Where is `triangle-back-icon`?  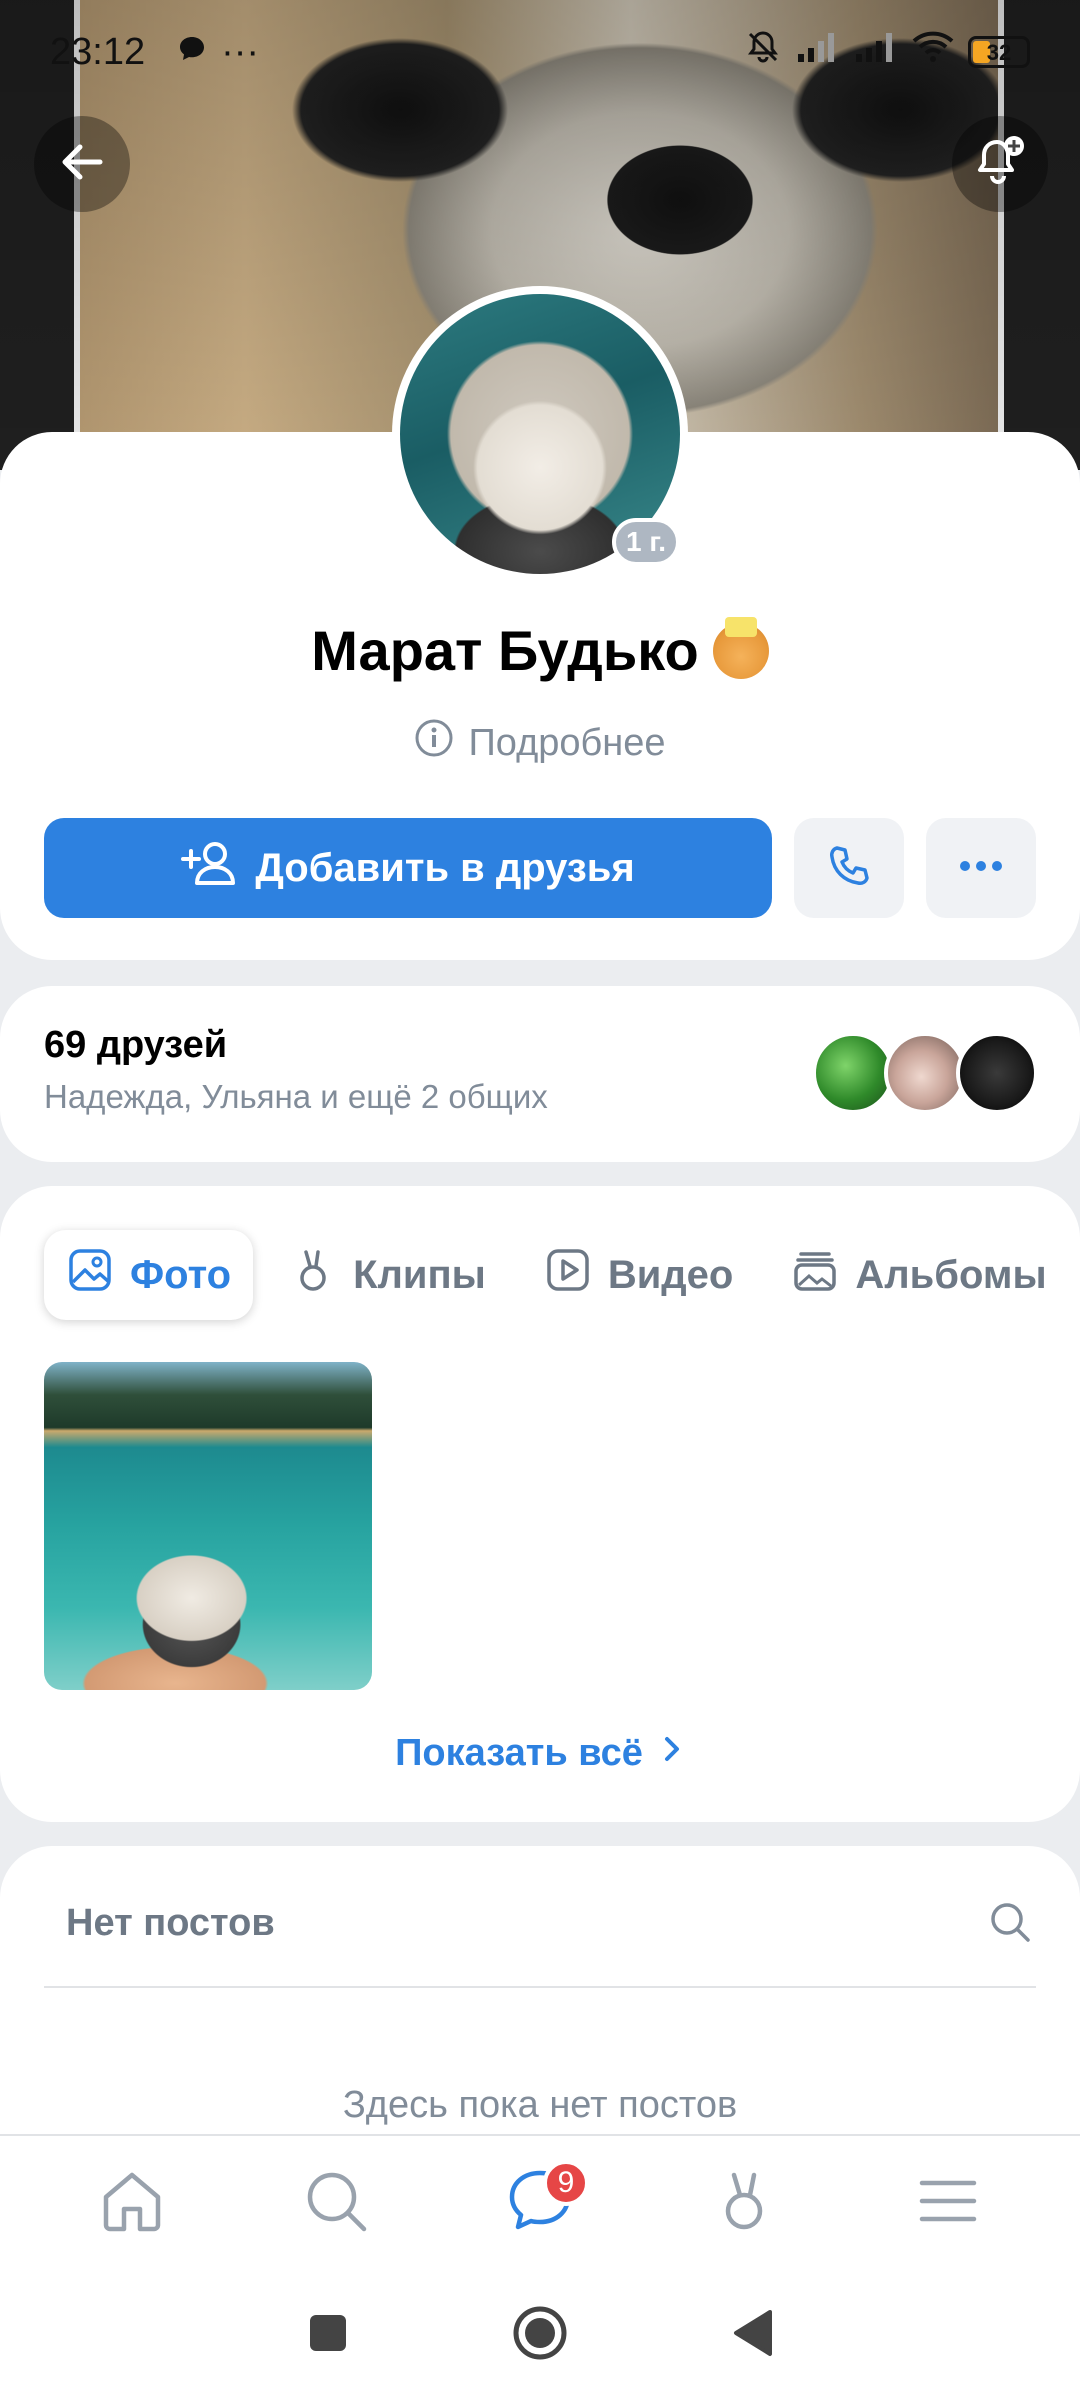 triangle-back-icon is located at coordinates (752, 2335).